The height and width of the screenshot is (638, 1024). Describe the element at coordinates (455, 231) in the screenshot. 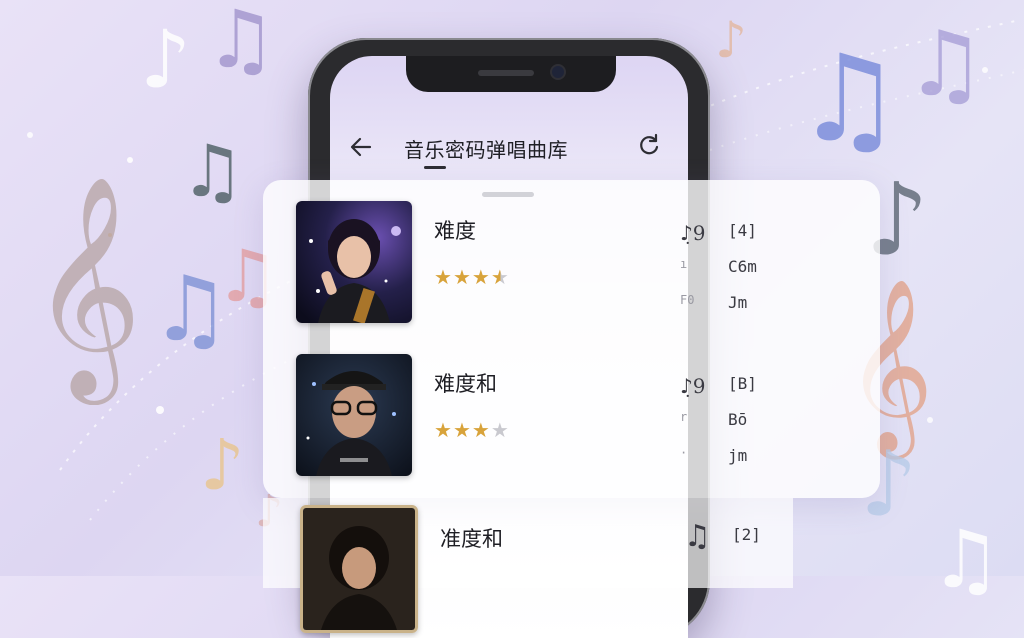

I see `song-title: 难度` at that location.